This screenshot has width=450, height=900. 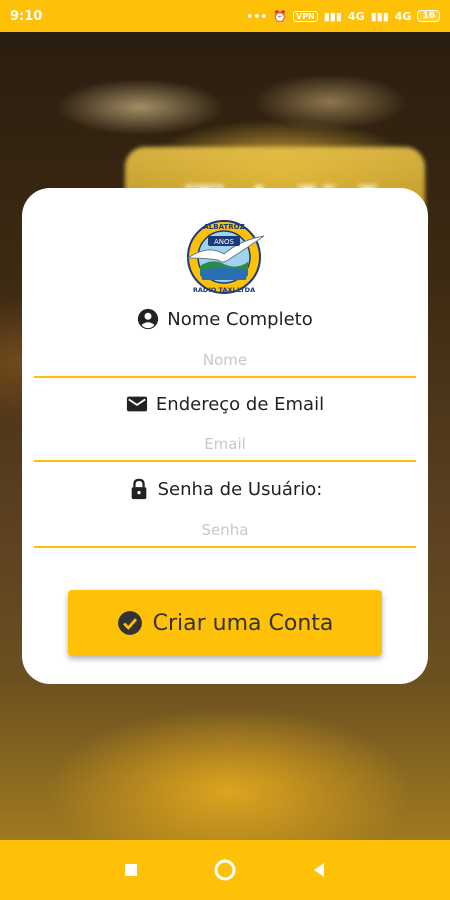 I want to click on password-input, so click(x=225, y=531).